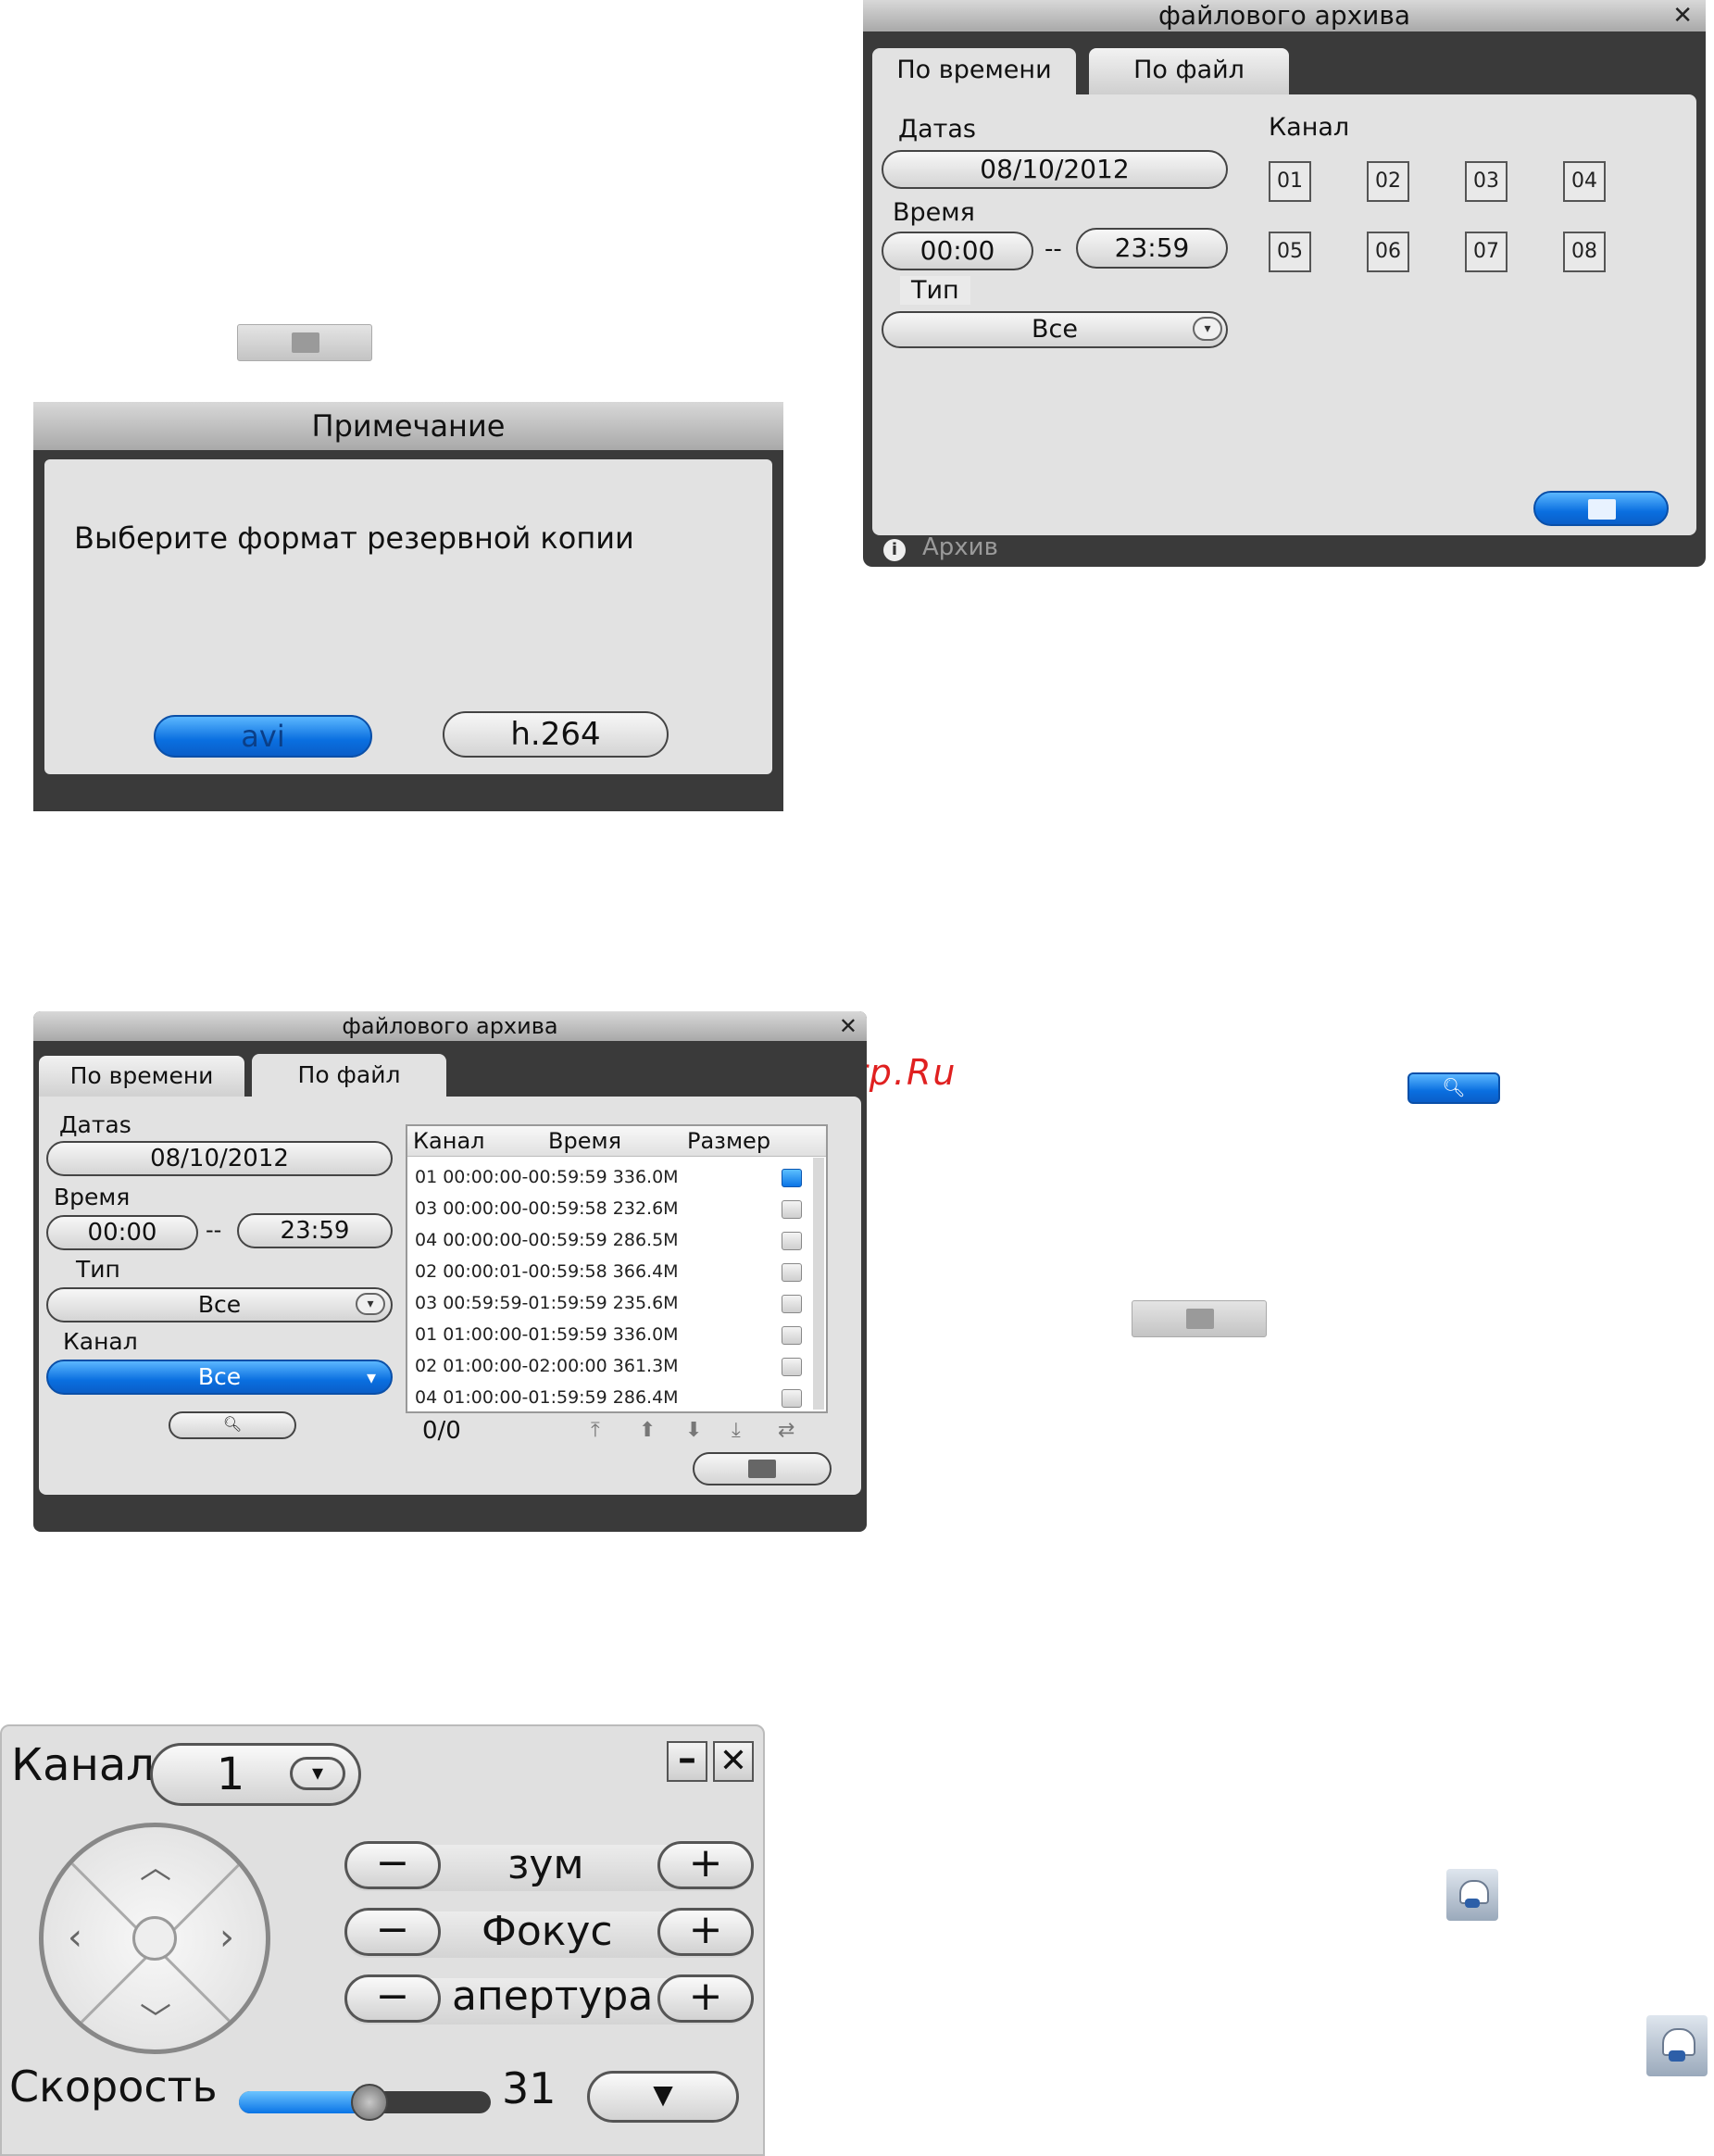 This screenshot has width=1714, height=2156. Describe the element at coordinates (687, 1761) in the screenshot. I see `minimize-icon: –` at that location.